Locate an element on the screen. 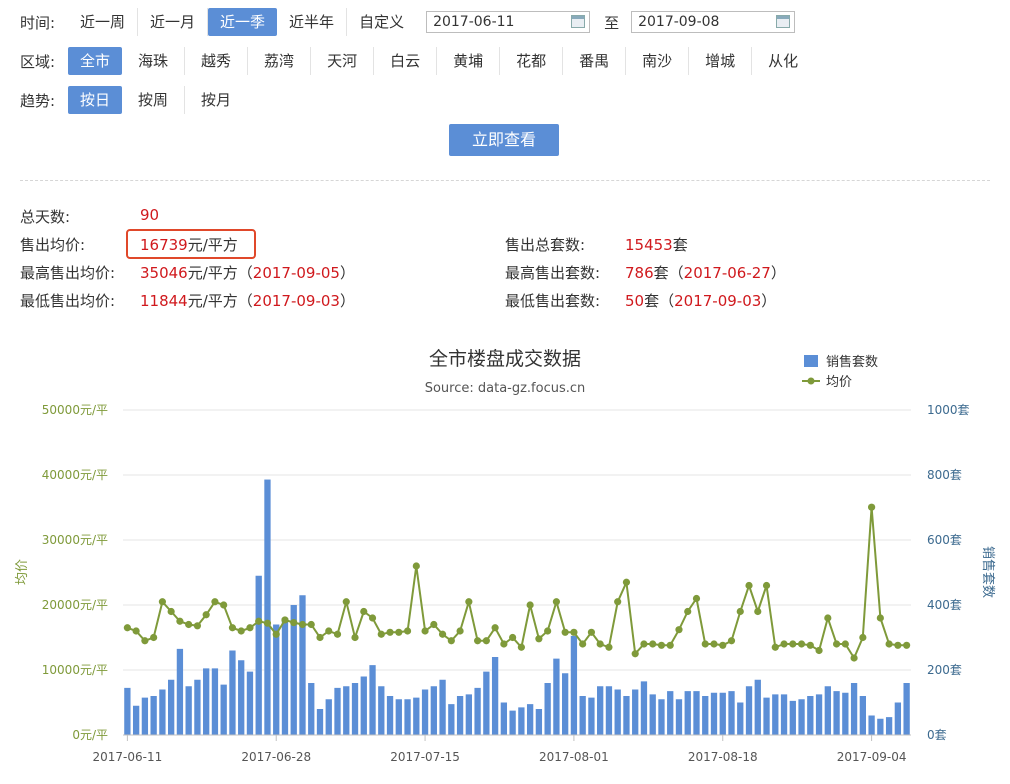 The image size is (1010, 784). region-option-huadu: 花都 is located at coordinates (532, 61).